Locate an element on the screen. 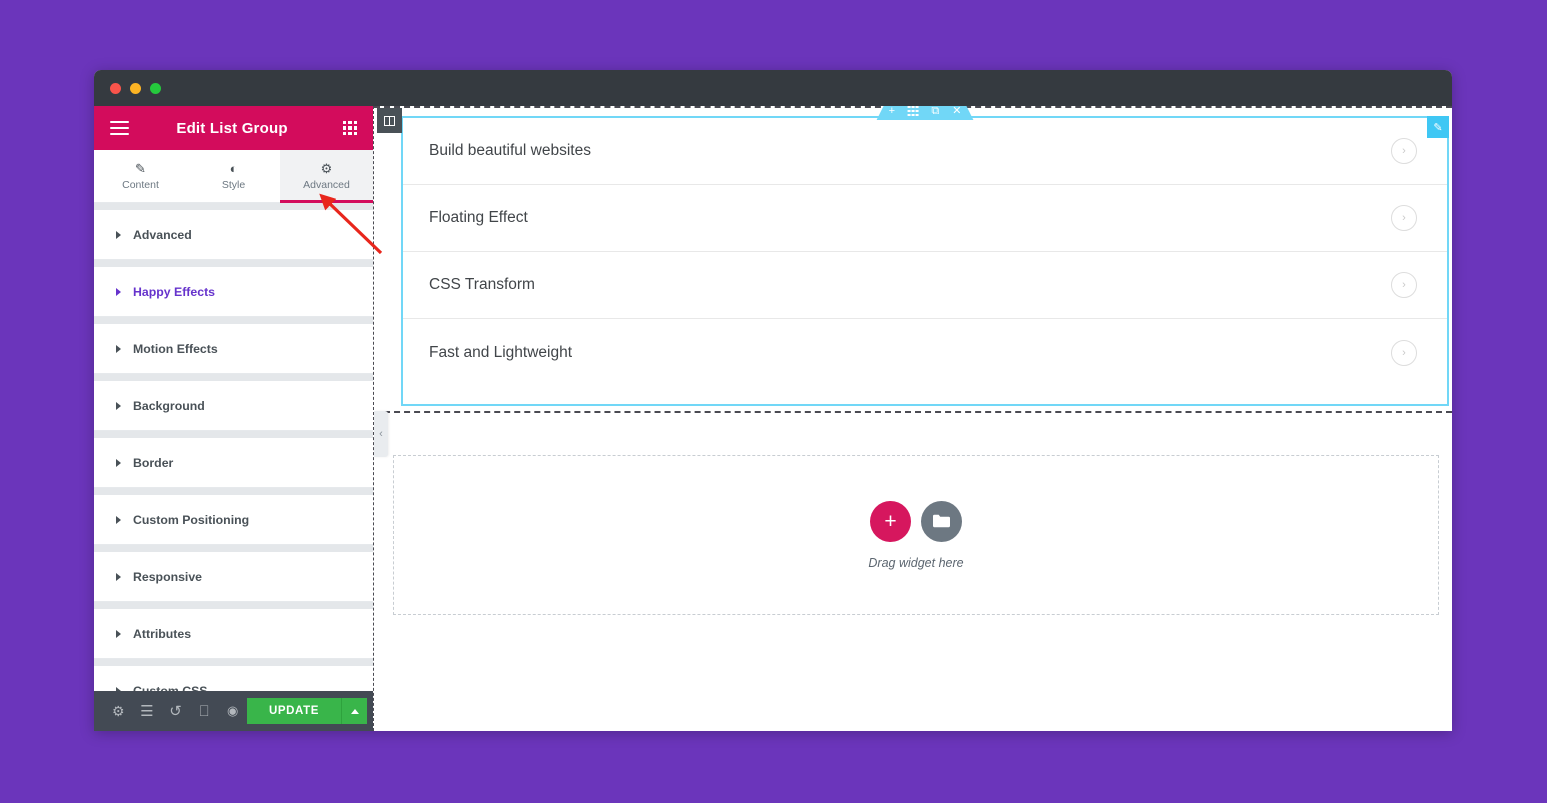  update-options-caret is located at coordinates (354, 711).